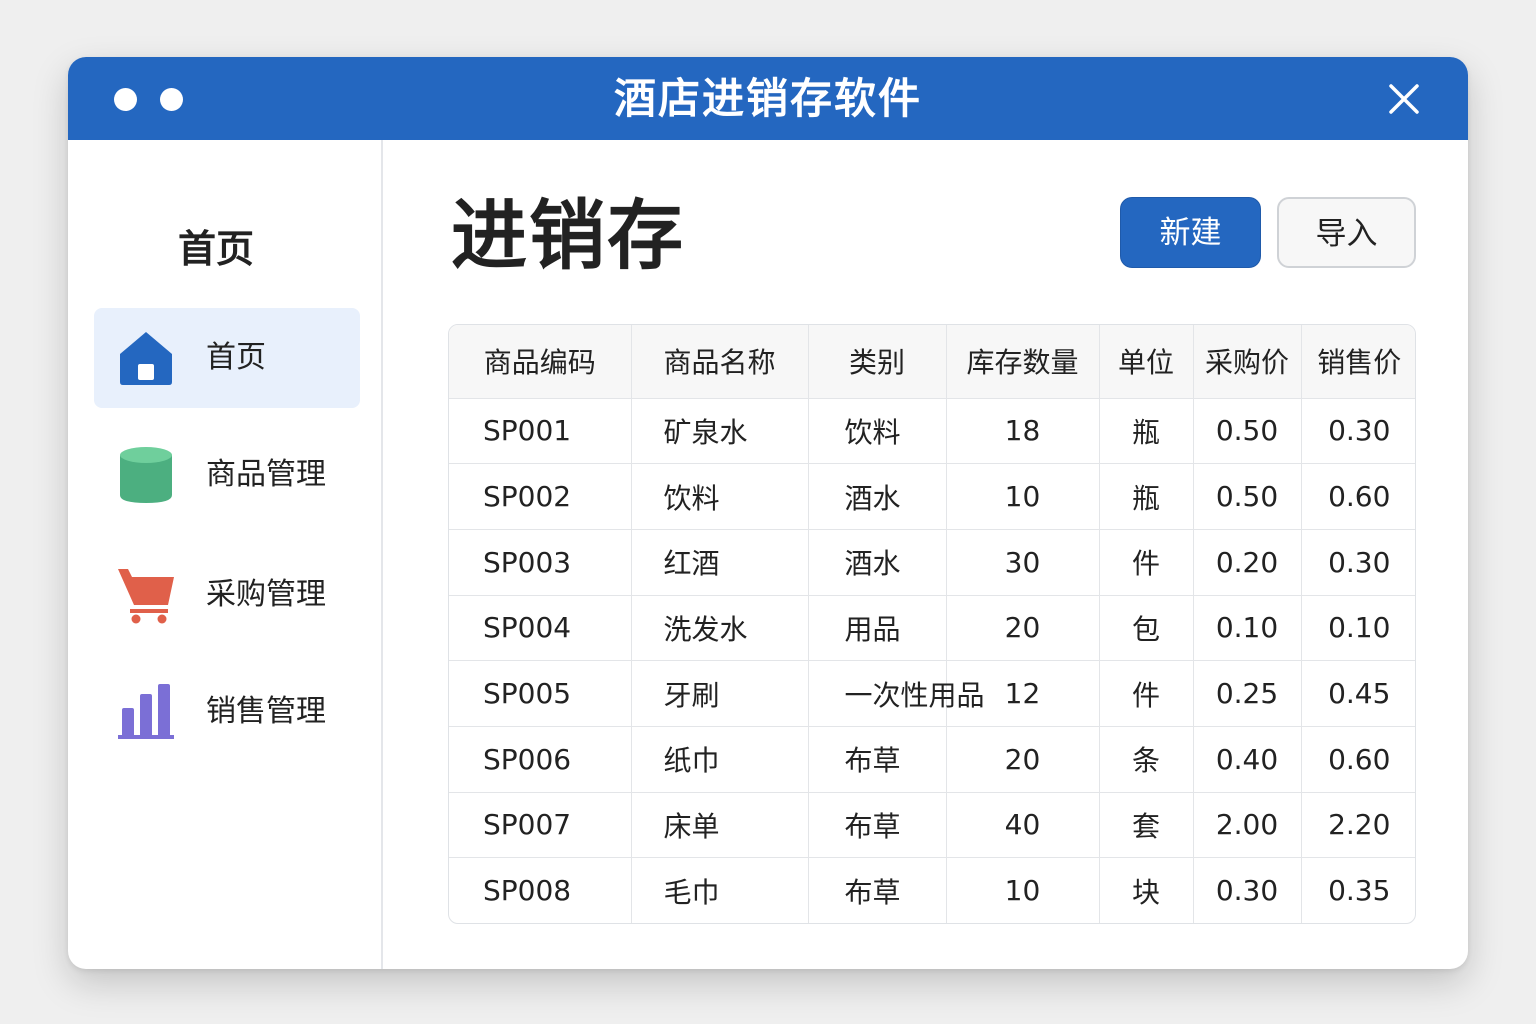 The image size is (1536, 1024). I want to click on sidebar-item-purchase: 采购管理, so click(227, 595).